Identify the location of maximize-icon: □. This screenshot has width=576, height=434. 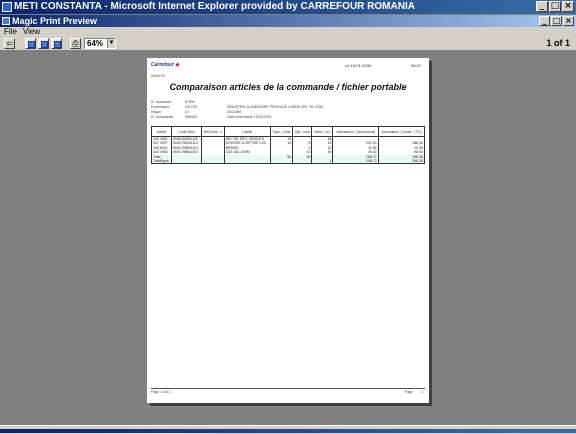
(555, 6).